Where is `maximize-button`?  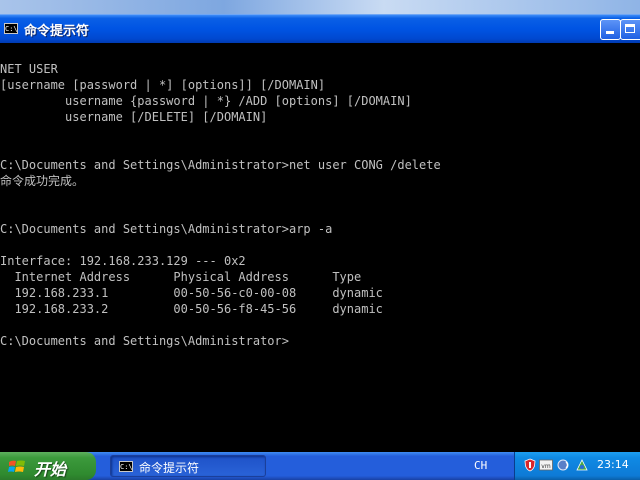 maximize-button is located at coordinates (630, 29).